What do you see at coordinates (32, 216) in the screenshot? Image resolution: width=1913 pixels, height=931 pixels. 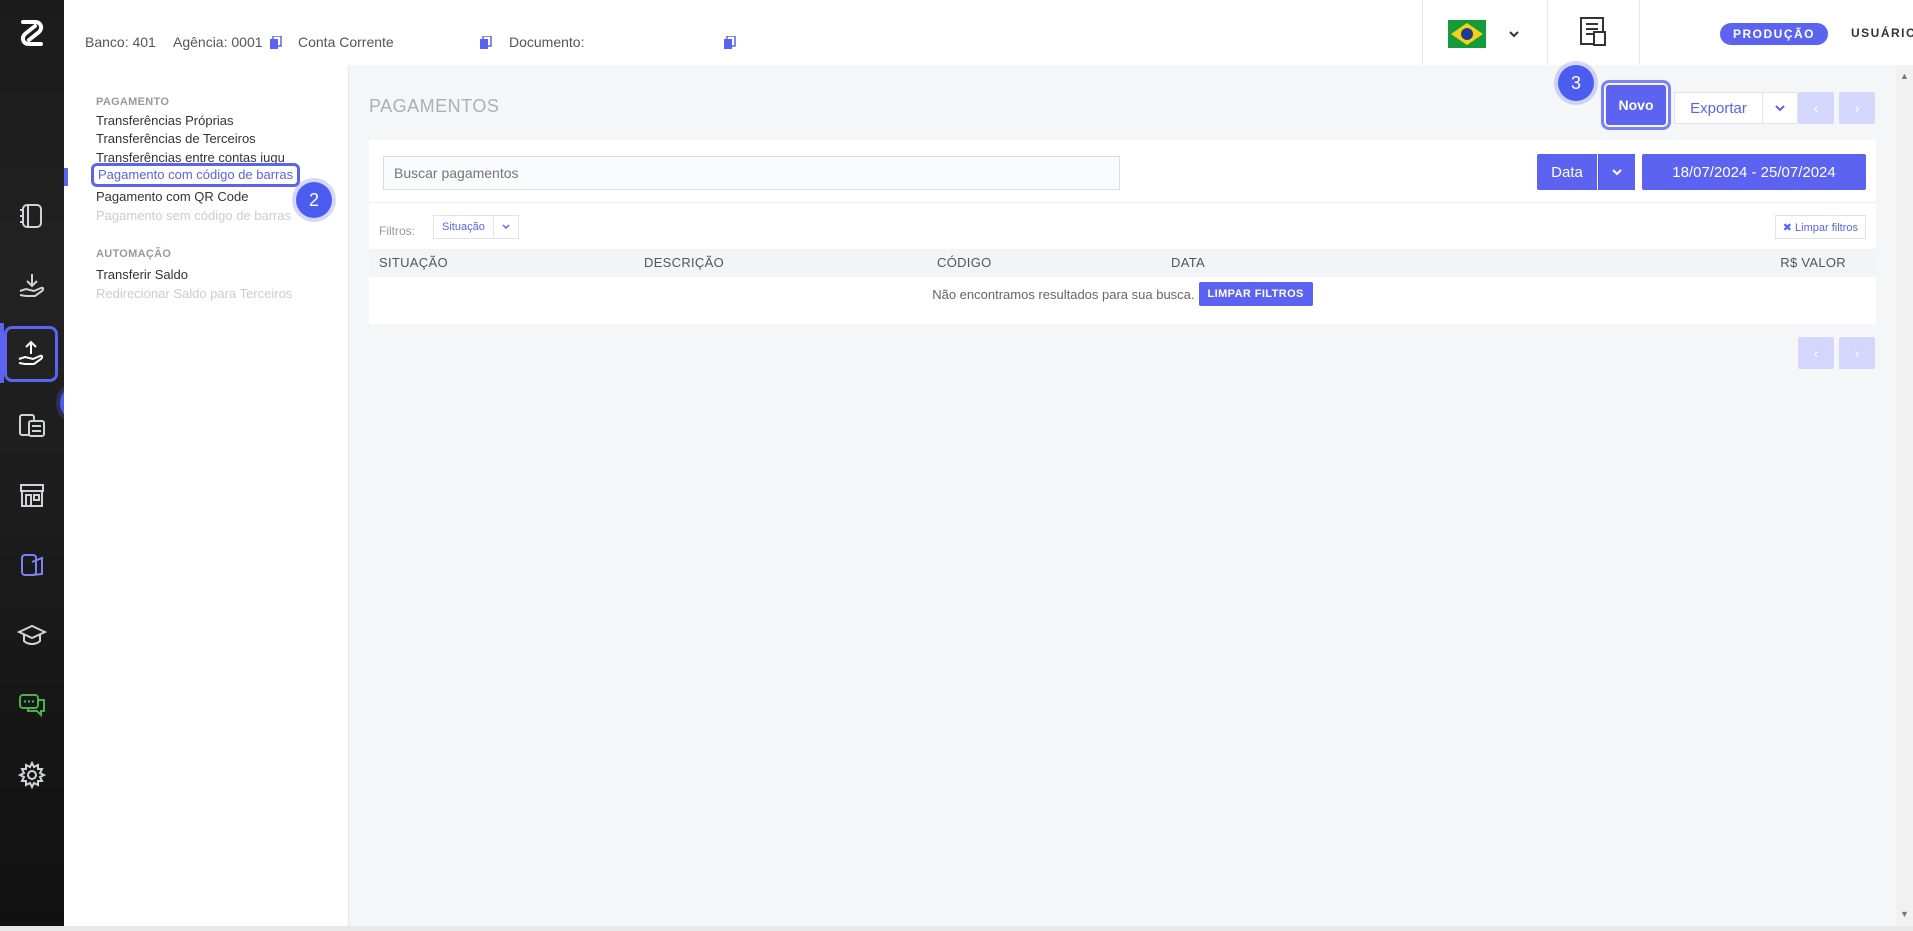 I see `ledger-icon` at bounding box center [32, 216].